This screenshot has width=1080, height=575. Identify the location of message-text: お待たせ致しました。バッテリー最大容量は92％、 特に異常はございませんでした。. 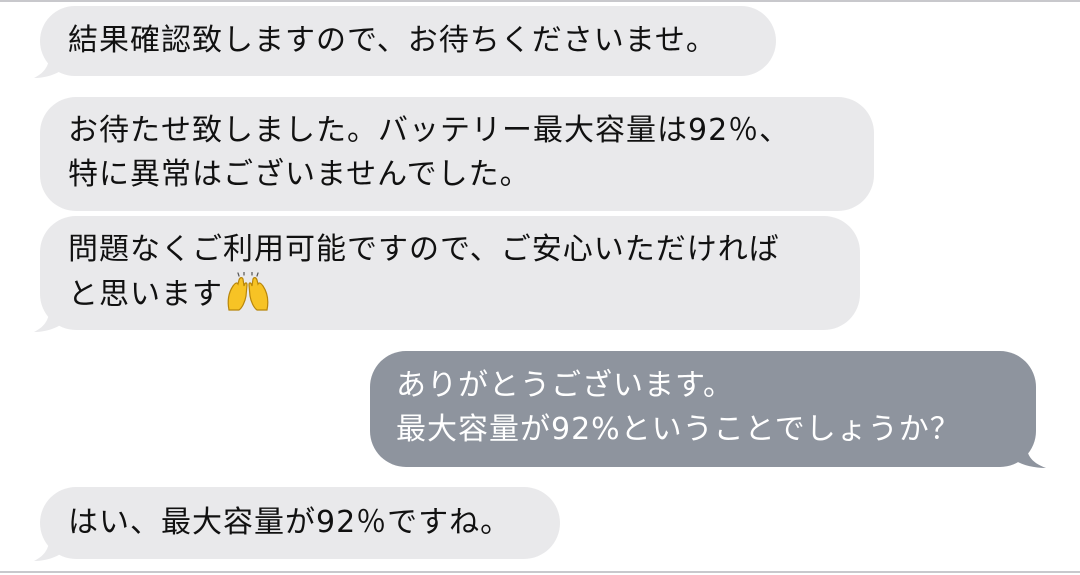
(457, 153).